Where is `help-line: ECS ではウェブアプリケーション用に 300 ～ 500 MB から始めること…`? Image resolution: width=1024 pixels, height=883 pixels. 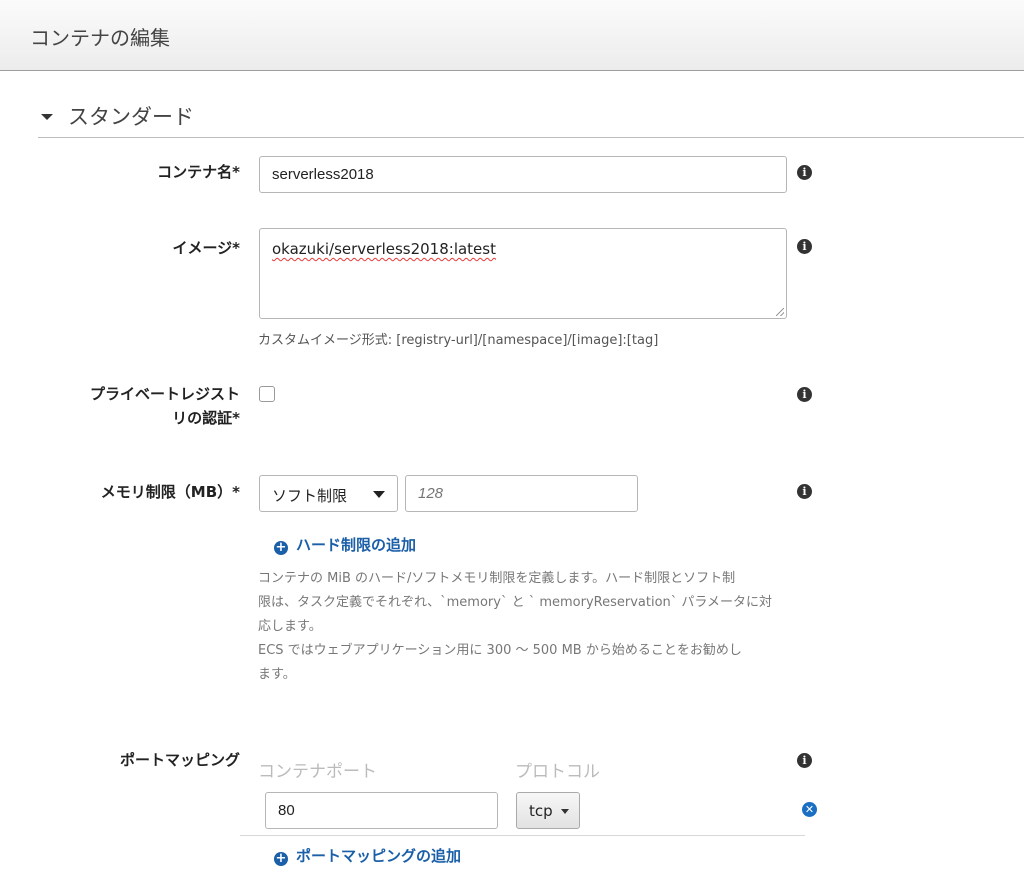 help-line: ECS ではウェブアプリケーション用に 300 ～ 500 MB から始めること… is located at coordinates (500, 650).